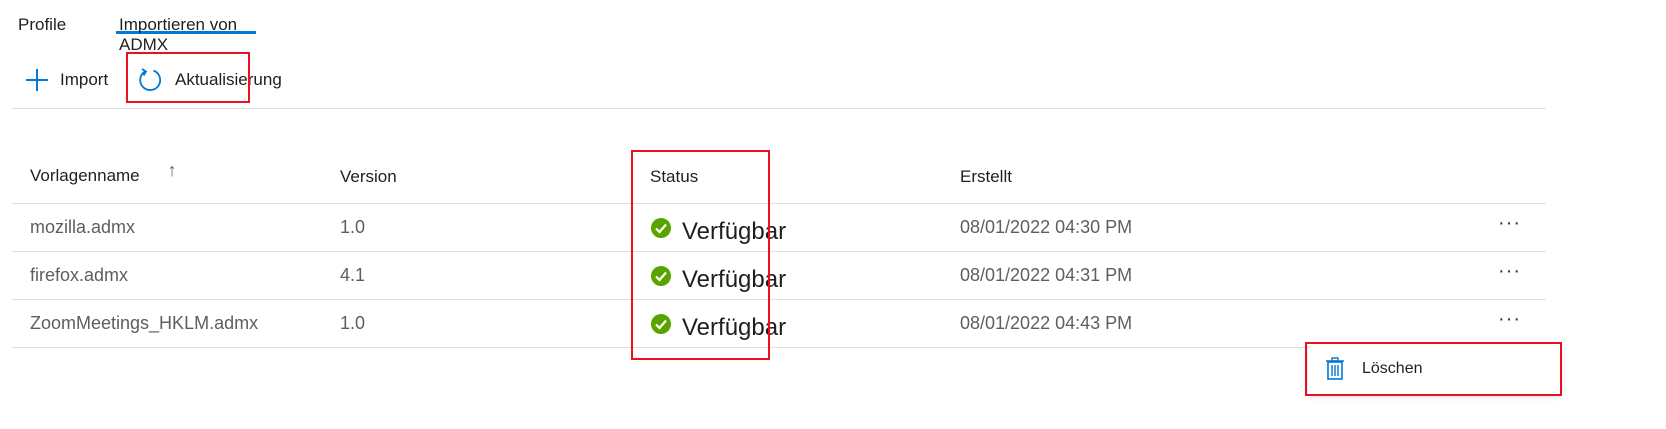  I want to click on import-button-label: Import, so click(84, 79).